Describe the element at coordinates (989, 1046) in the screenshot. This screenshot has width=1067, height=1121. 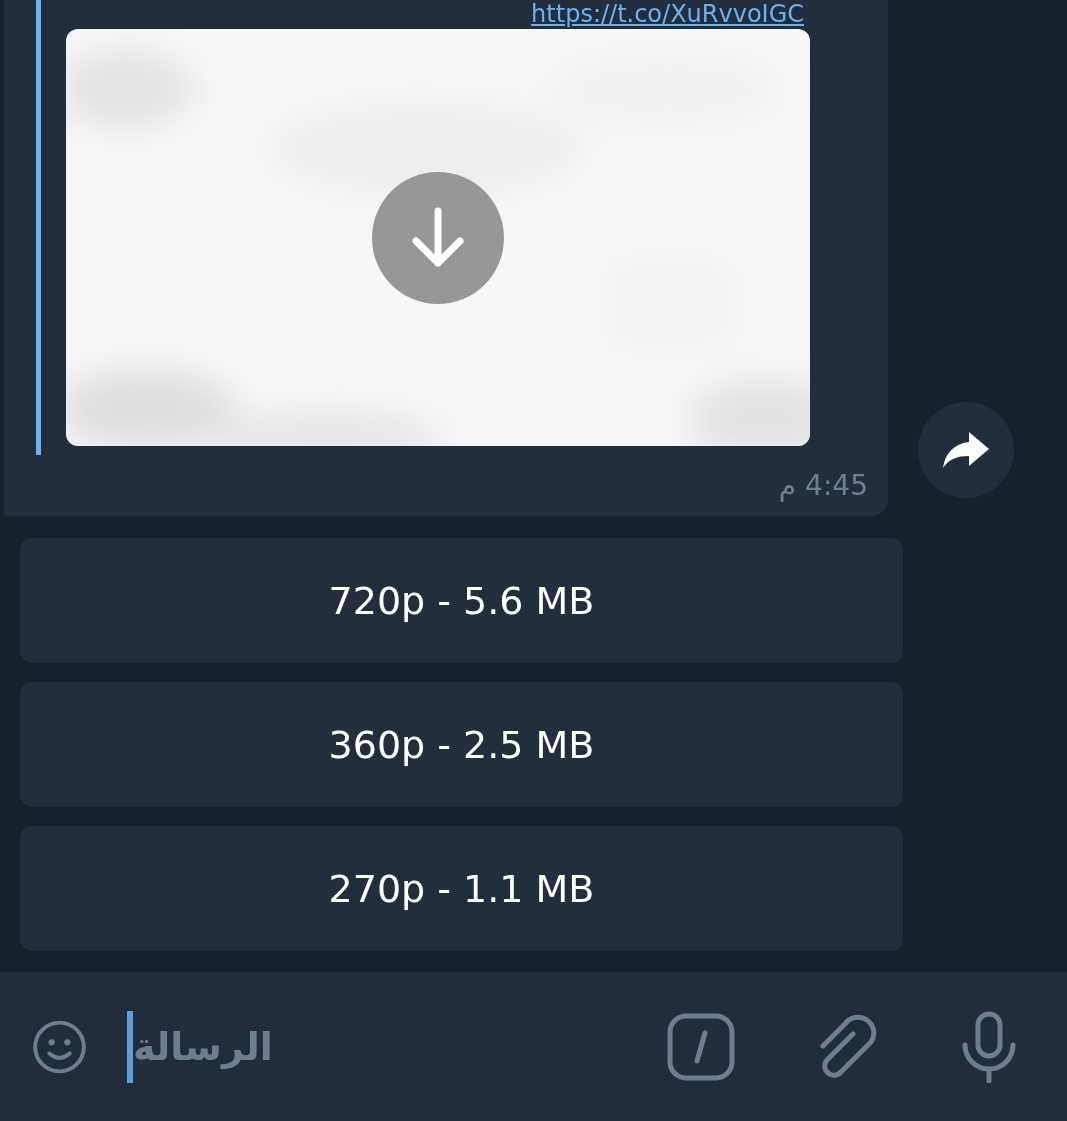
I see `microphone-icon` at that location.